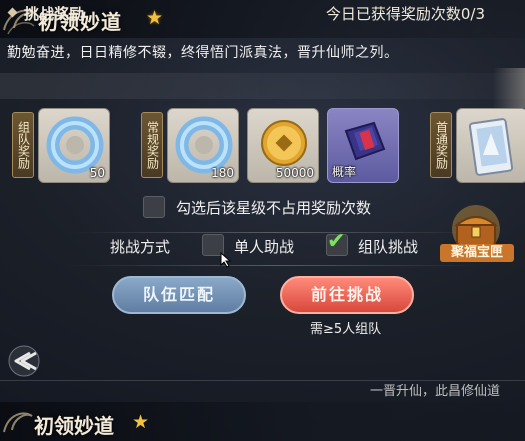 This screenshot has width=525, height=441. Describe the element at coordinates (441, 145) in the screenshot. I see `first-clear-reward-tag: 首通奖励` at that location.